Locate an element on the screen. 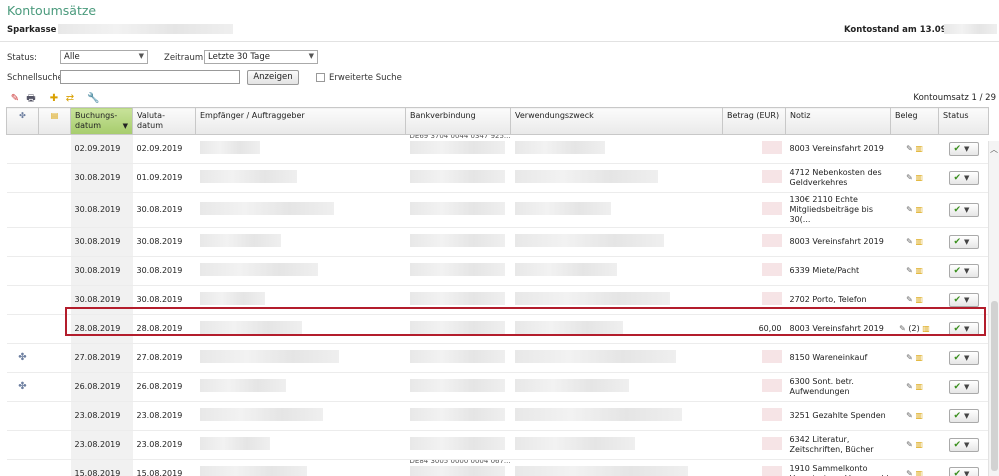 The width and height of the screenshot is (999, 476). purpose-redacted is located at coordinates (616, 467).